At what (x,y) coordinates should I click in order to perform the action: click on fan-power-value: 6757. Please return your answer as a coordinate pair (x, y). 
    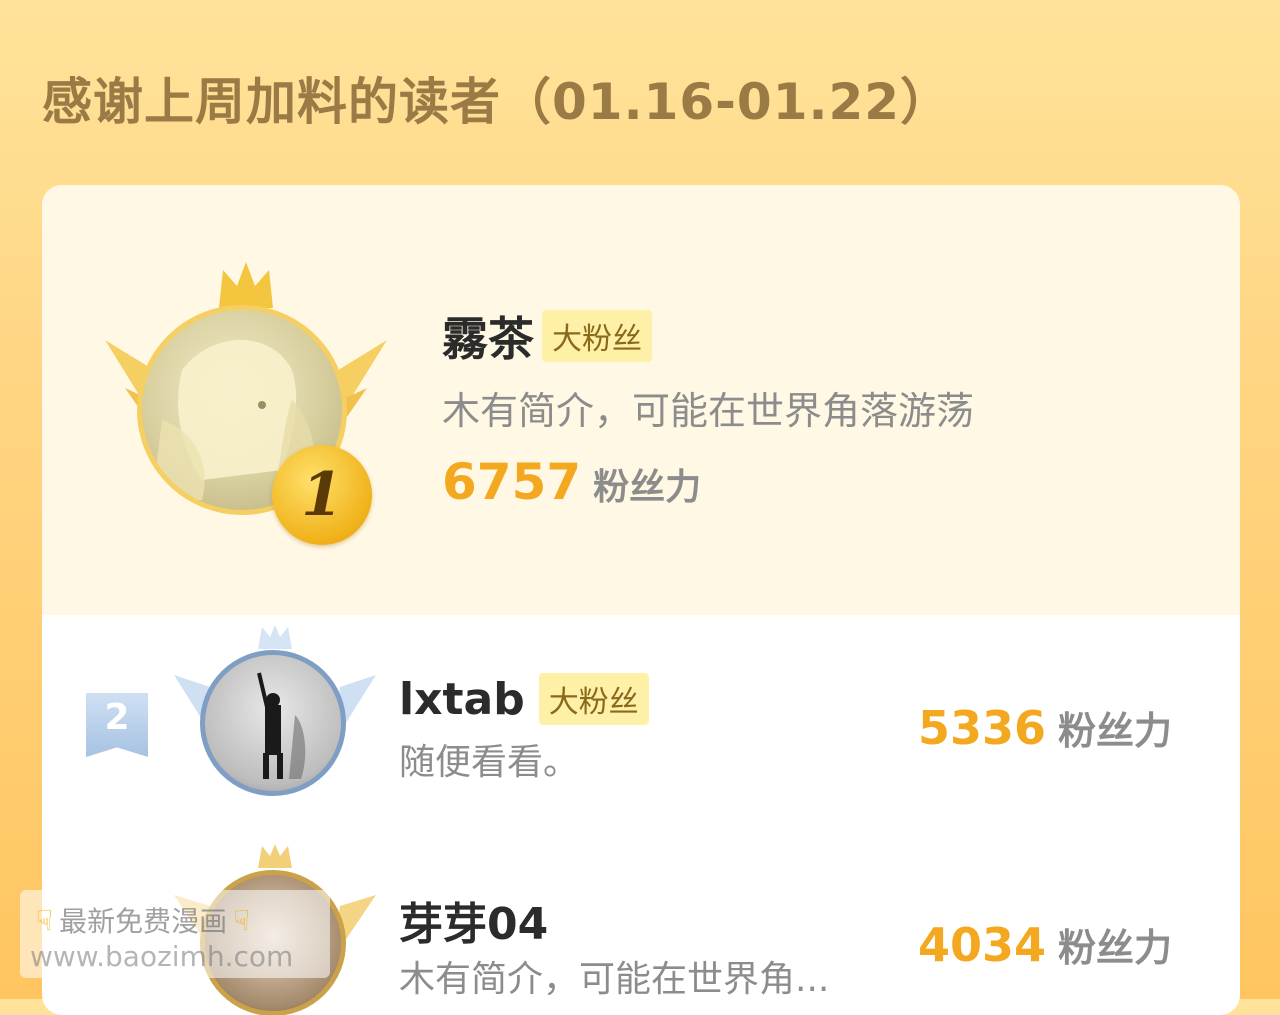
    Looking at the image, I should click on (512, 482).